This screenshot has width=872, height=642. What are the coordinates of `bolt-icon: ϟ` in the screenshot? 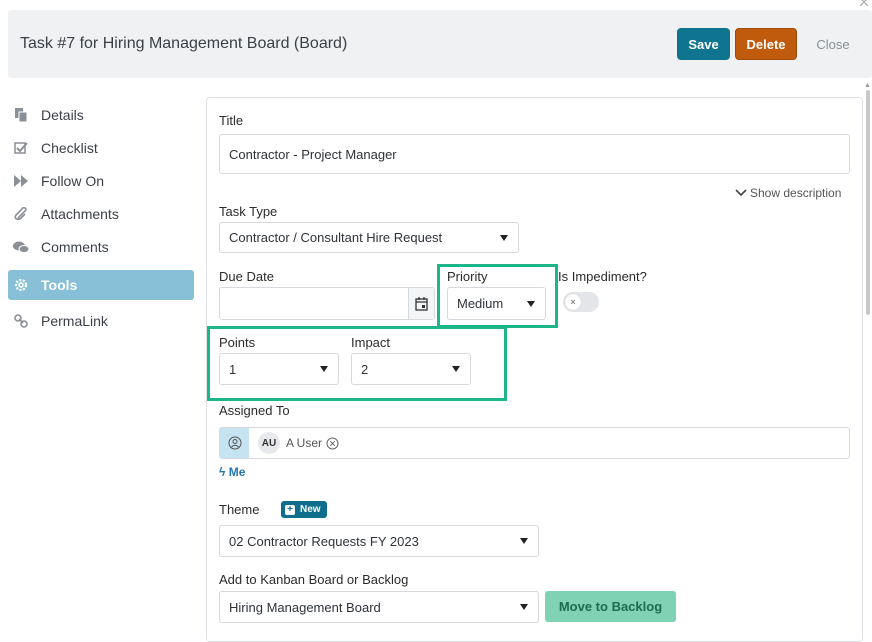 It's located at (222, 472).